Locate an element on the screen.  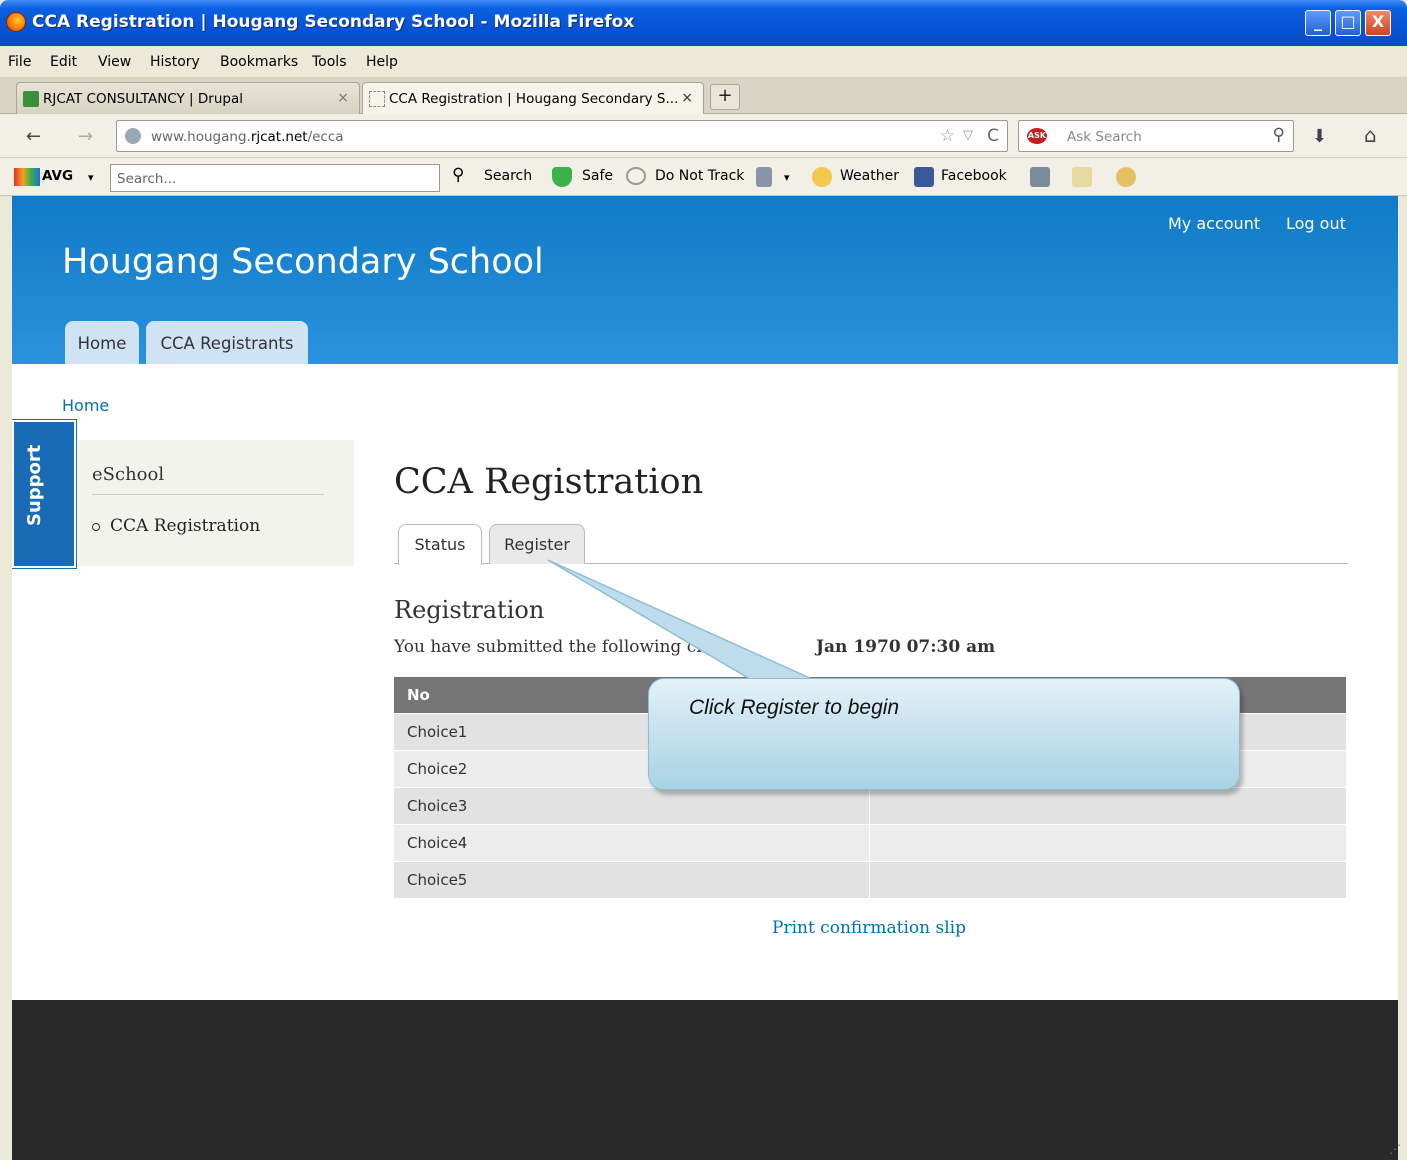
callout-box: Click Register to begin is located at coordinates (944, 734).